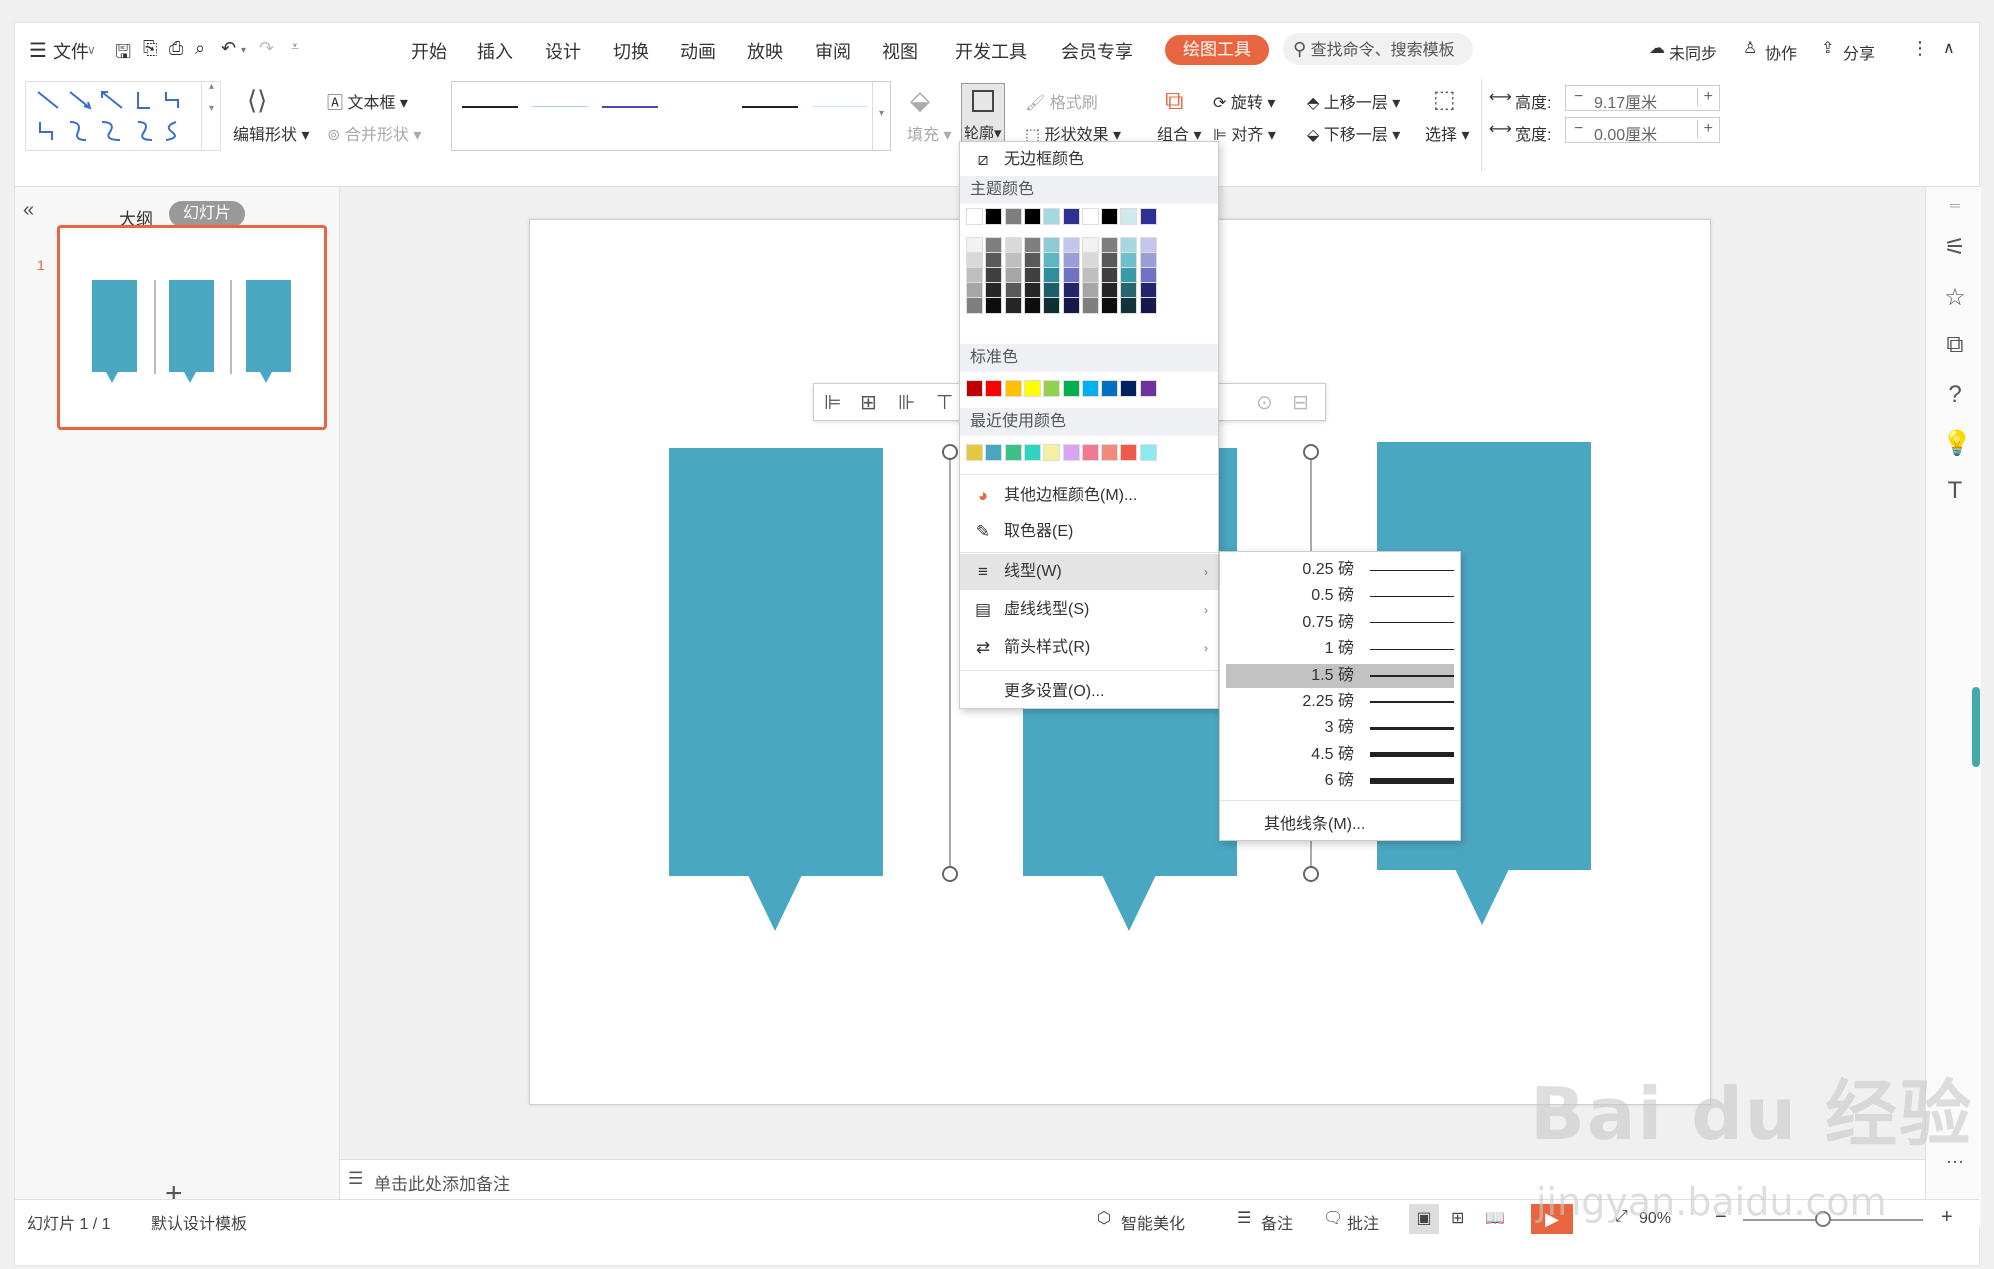 The width and height of the screenshot is (1994, 1269). Describe the element at coordinates (38, 50) in the screenshot. I see `hamburger-icon: ☰` at that location.